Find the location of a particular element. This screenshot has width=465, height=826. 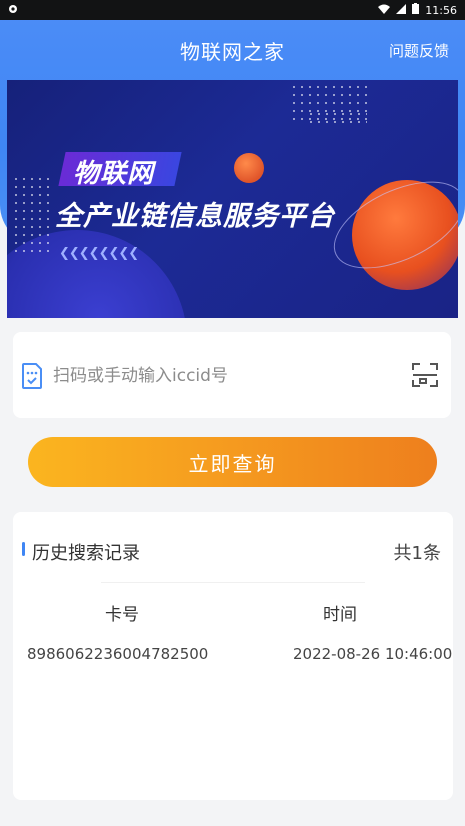

column-header-card: 卡号 is located at coordinates (122, 615).